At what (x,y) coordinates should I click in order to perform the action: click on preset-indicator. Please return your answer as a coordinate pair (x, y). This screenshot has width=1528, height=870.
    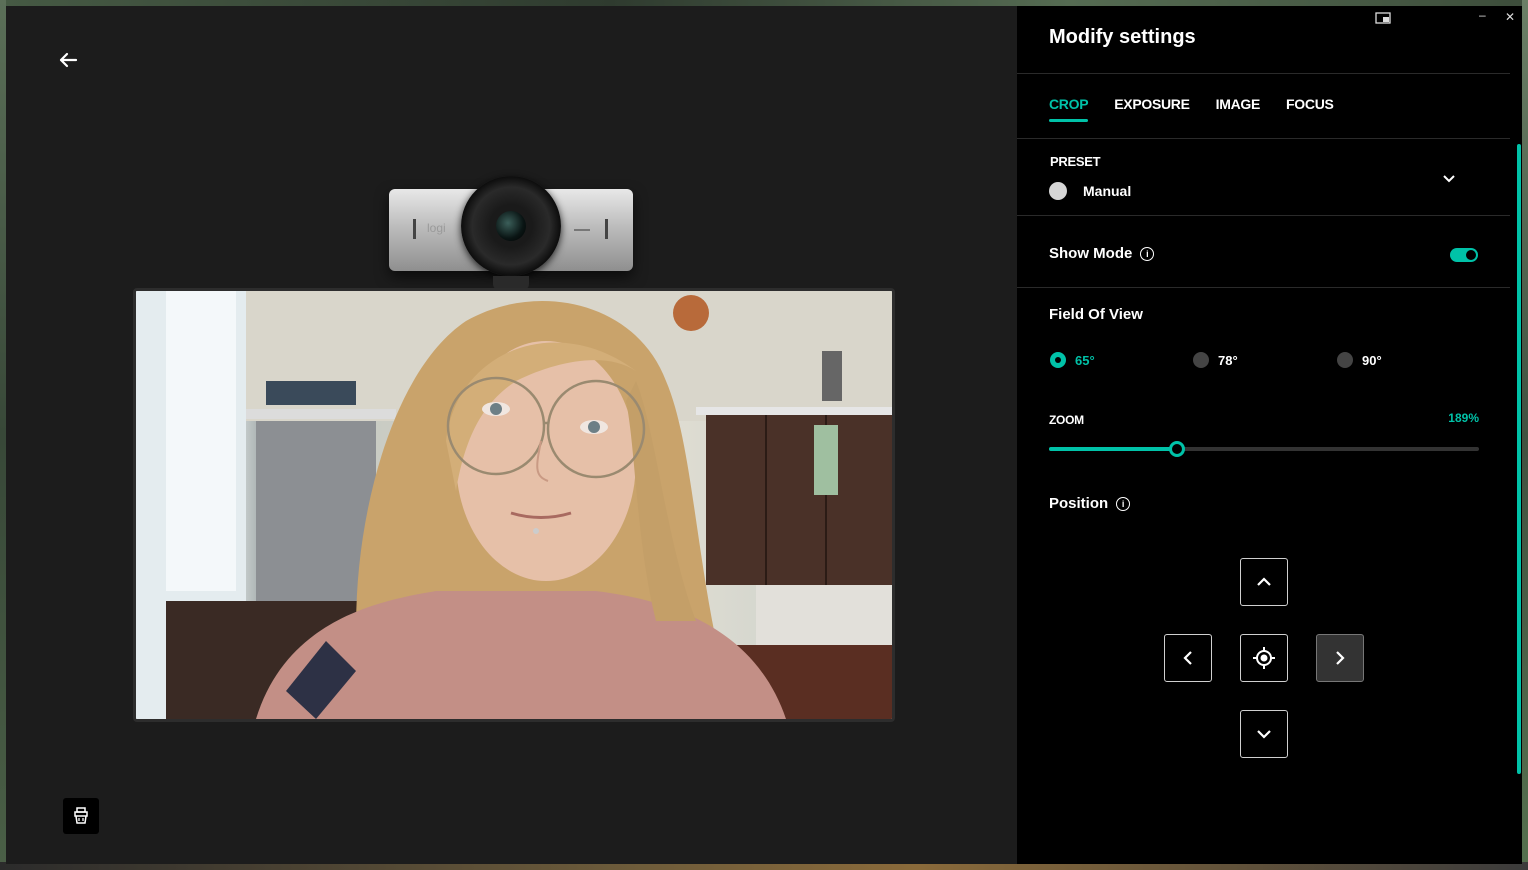
    Looking at the image, I should click on (1058, 191).